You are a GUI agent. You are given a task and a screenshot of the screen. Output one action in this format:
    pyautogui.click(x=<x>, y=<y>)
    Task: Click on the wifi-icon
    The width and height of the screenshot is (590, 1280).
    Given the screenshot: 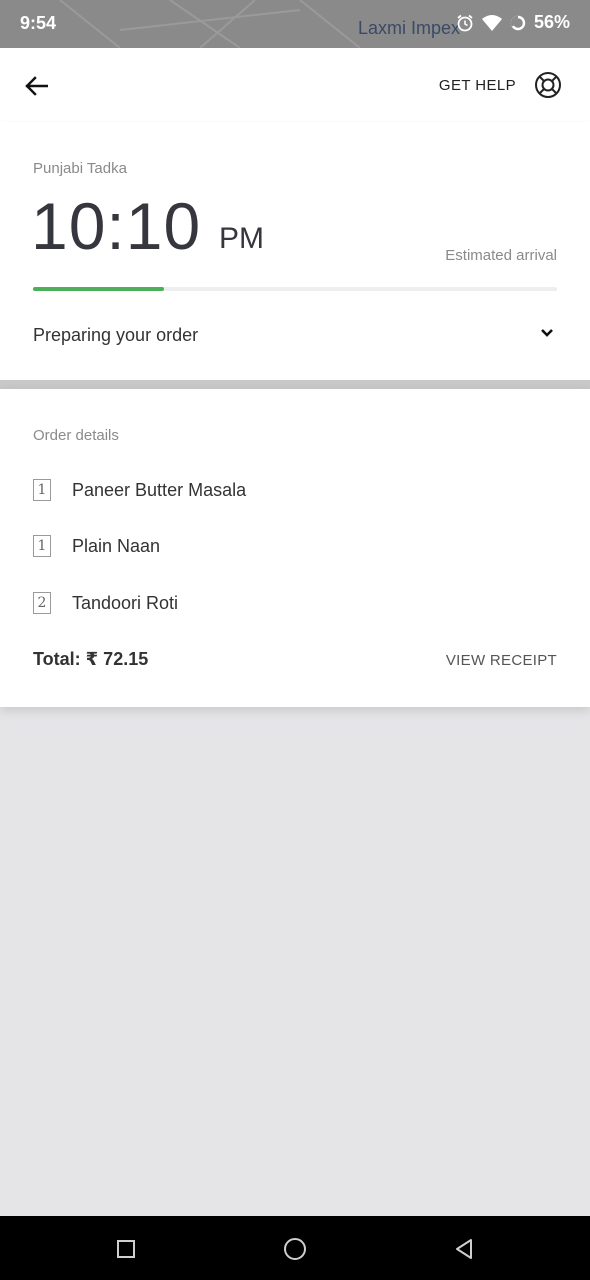 What is the action you would take?
    pyautogui.click(x=491, y=22)
    